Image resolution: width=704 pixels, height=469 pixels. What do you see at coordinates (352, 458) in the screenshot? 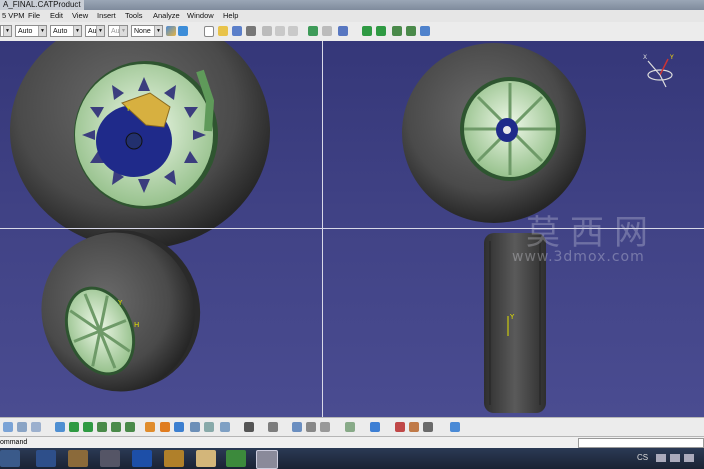
I see `taskbar: CS` at bounding box center [352, 458].